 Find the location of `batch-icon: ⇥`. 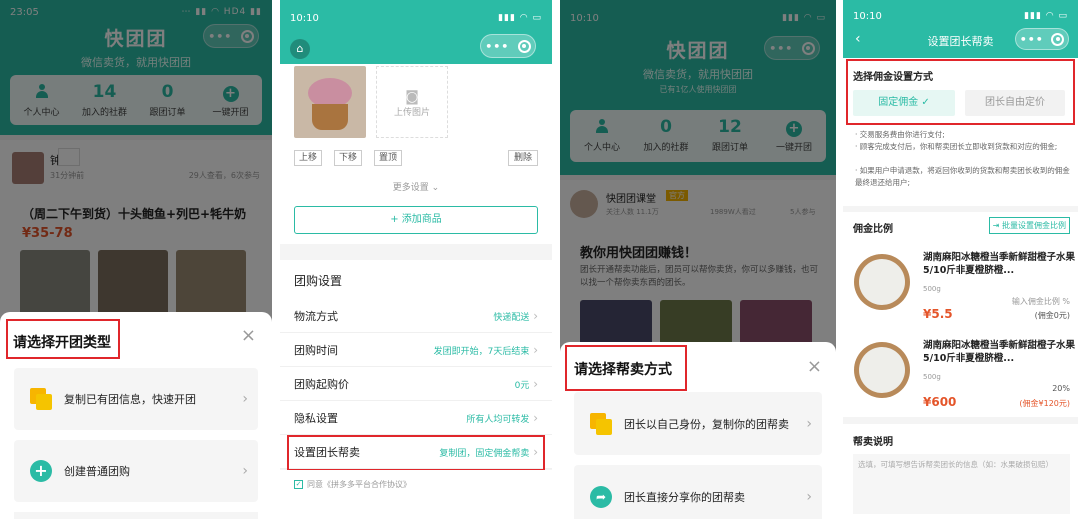

batch-icon: ⇥ is located at coordinates (997, 225).